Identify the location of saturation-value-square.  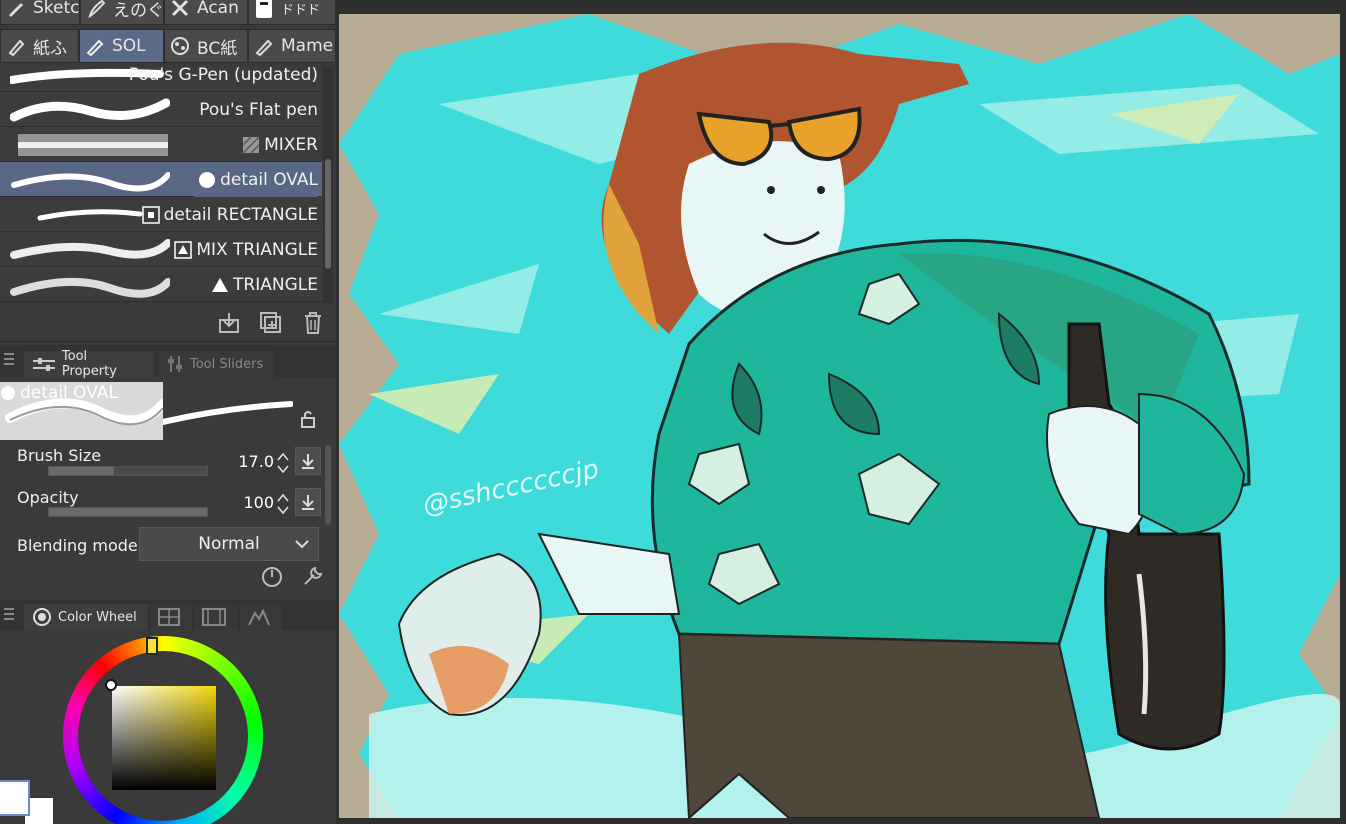
(164, 738).